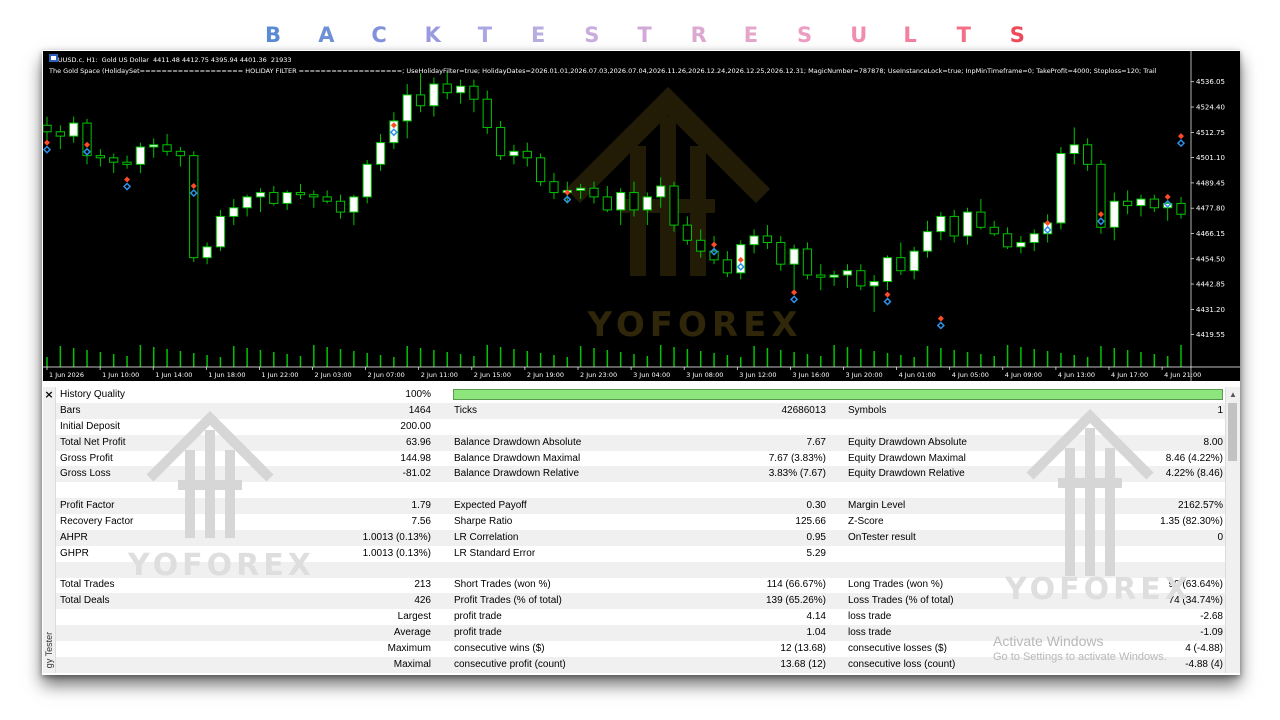  I want to click on price-axis-label: 4524.40, so click(1210, 108).